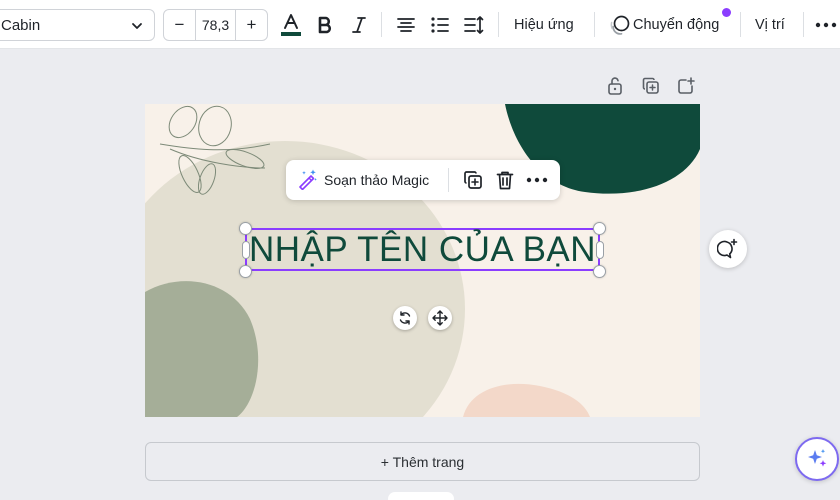 Image resolution: width=840 pixels, height=500 pixels. Describe the element at coordinates (291, 25) in the screenshot. I see `text-color-icon` at that location.